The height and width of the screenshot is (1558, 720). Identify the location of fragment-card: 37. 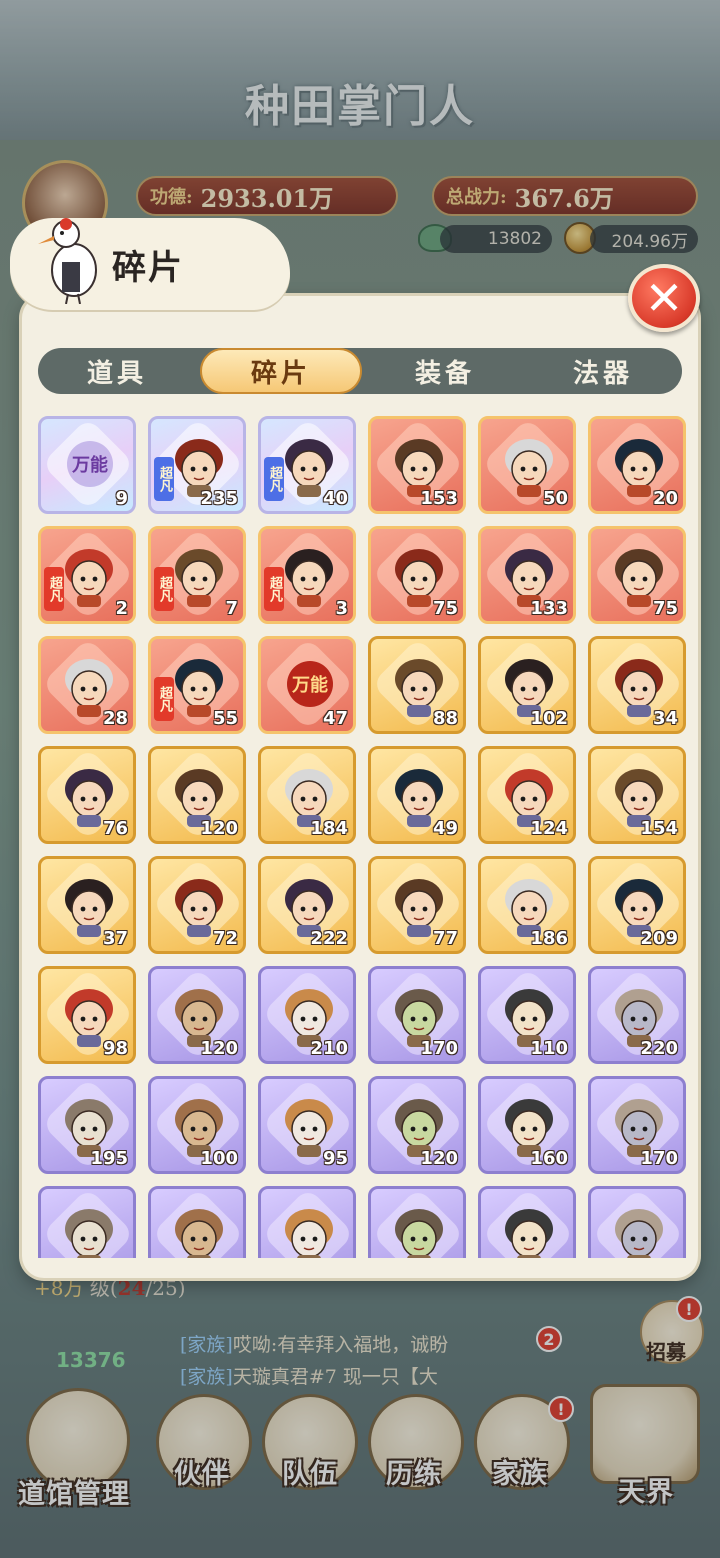
(87, 905).